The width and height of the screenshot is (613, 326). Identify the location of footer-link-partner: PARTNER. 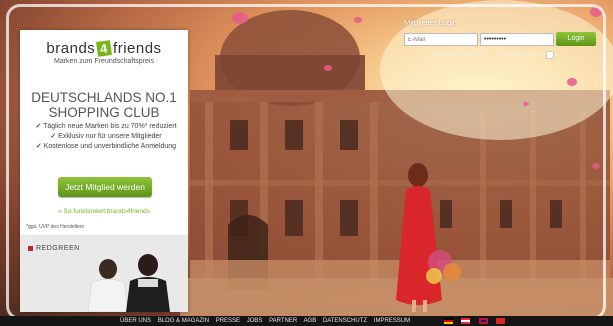
(283, 321).